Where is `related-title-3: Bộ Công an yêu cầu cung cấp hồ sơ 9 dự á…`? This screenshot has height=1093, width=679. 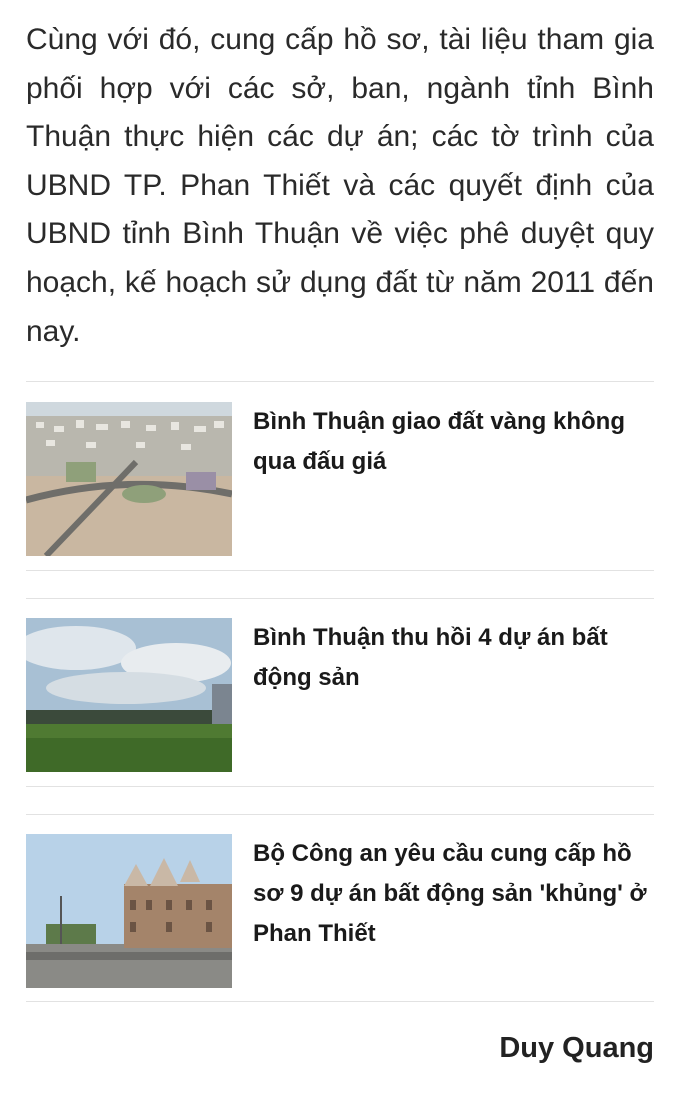 related-title-3: Bộ Công an yêu cầu cung cấp hồ sơ 9 dự á… is located at coordinates (453, 894).